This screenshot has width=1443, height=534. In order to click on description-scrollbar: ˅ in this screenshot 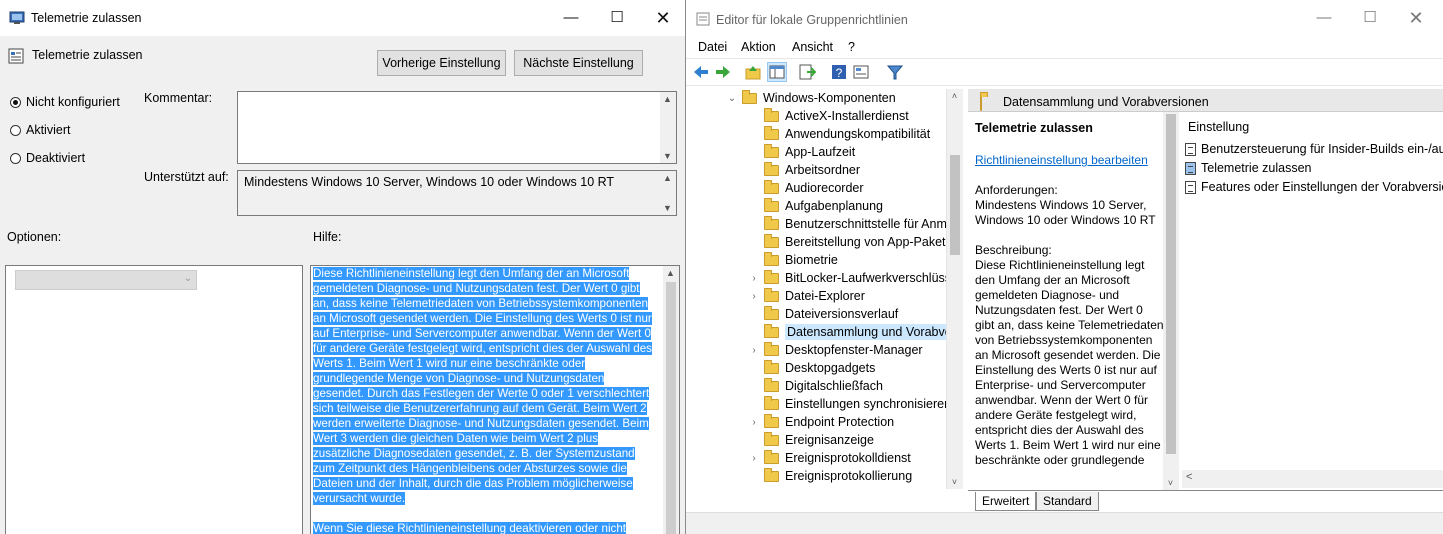, I will do `click(1171, 301)`.